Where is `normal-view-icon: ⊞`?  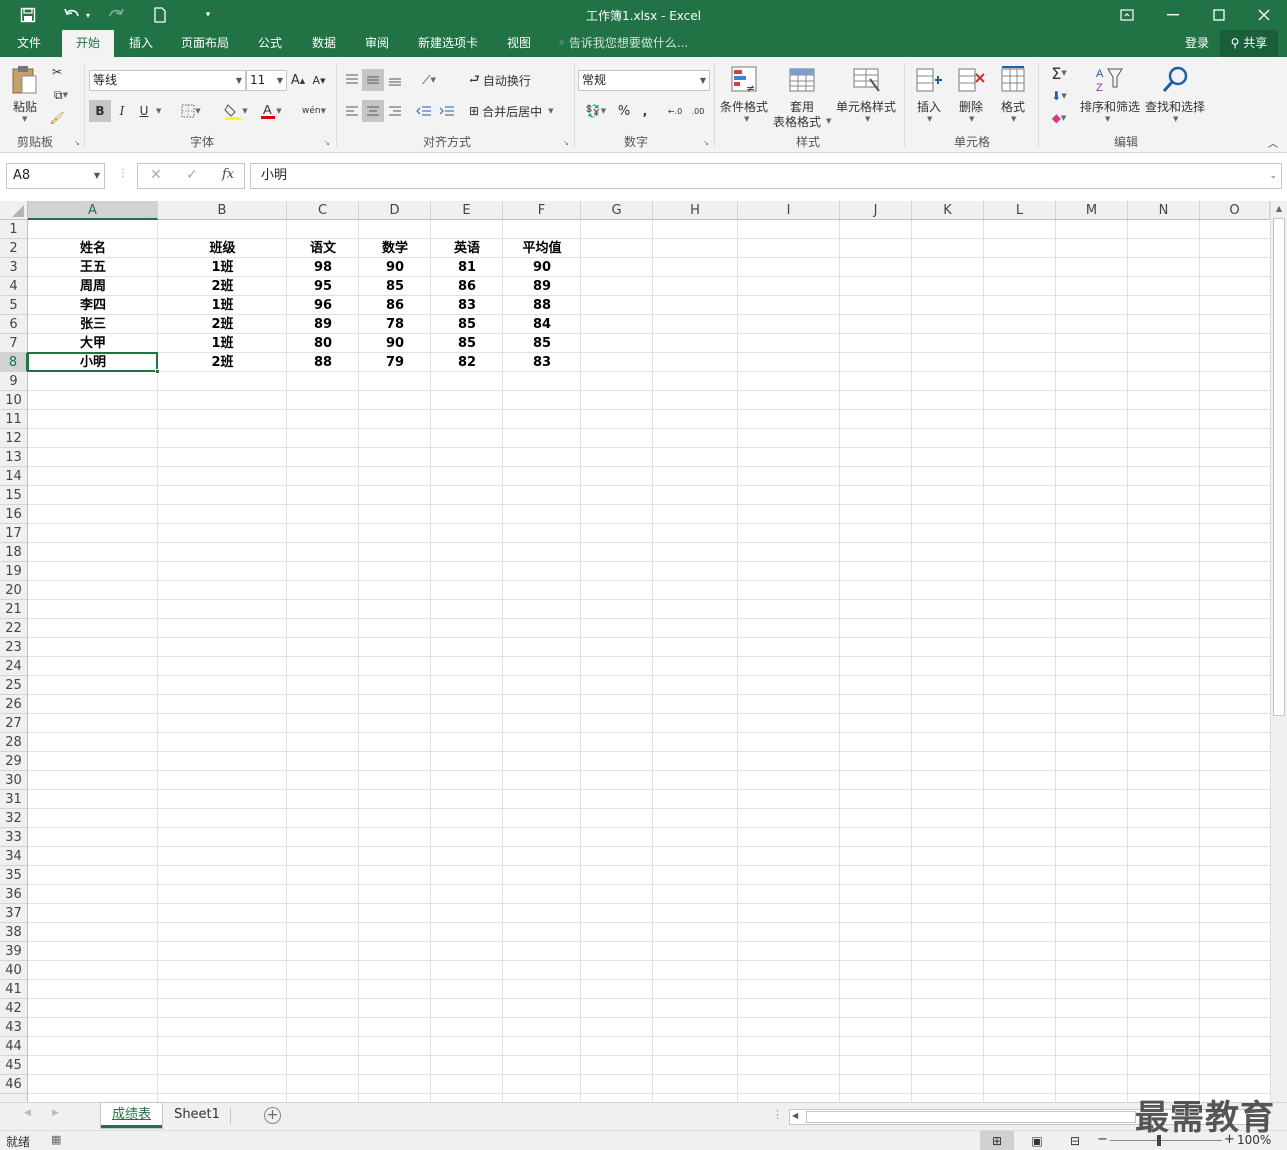
normal-view-icon: ⊞ is located at coordinates (997, 1140).